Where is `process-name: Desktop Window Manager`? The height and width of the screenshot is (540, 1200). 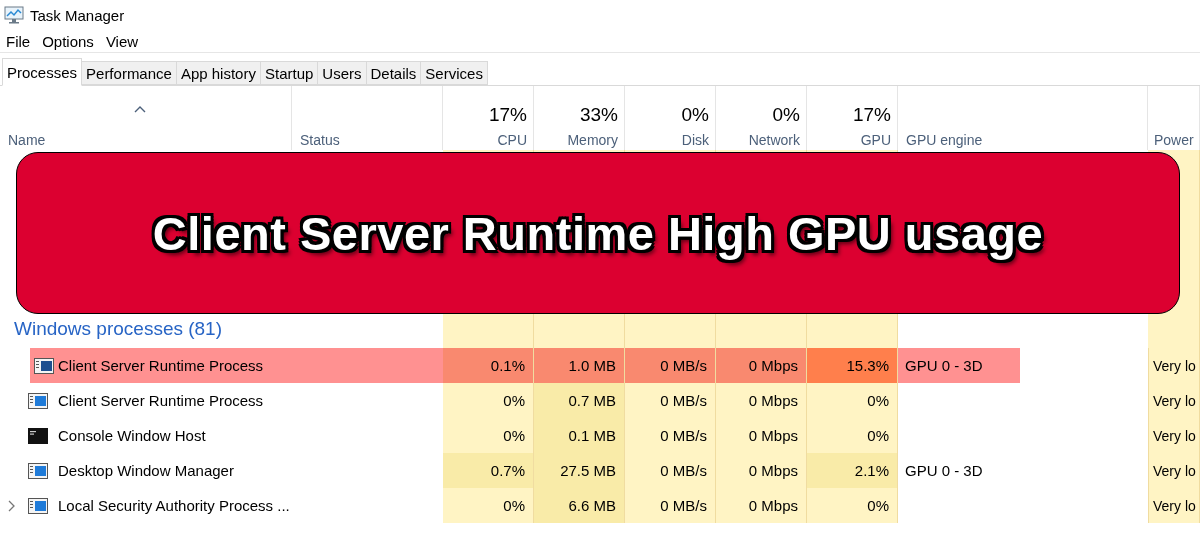 process-name: Desktop Window Manager is located at coordinates (146, 470).